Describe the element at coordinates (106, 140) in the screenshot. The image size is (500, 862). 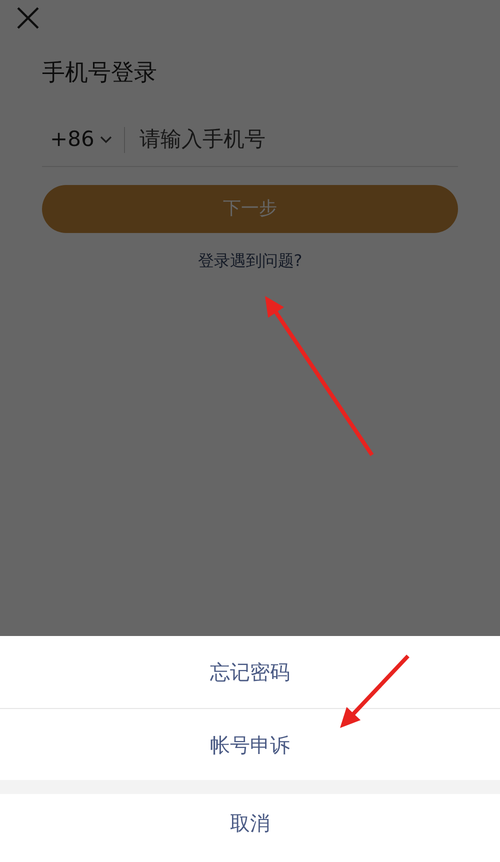
I see `chevron-down-icon` at that location.